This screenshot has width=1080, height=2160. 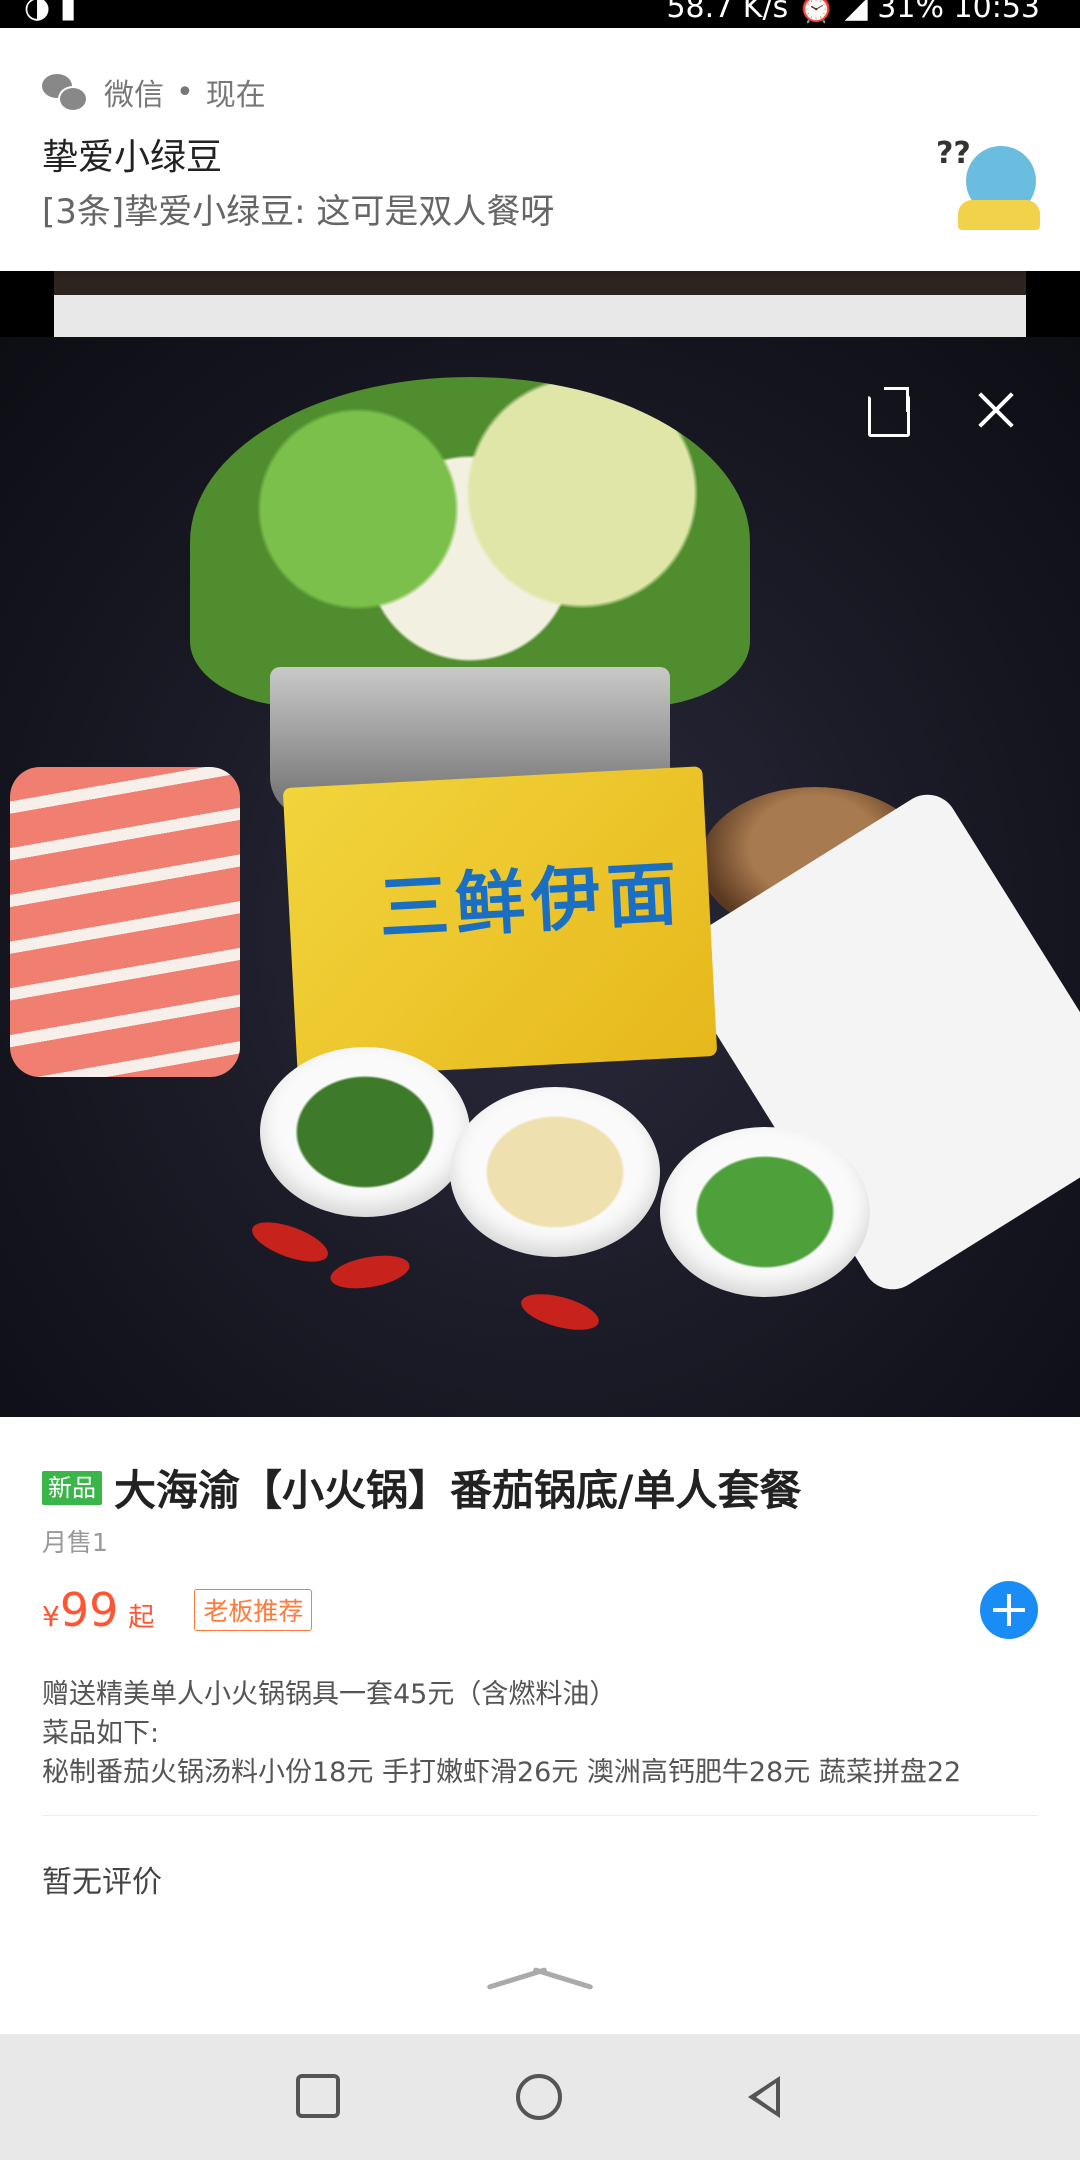 I want to click on home-button, so click(x=539, y=2097).